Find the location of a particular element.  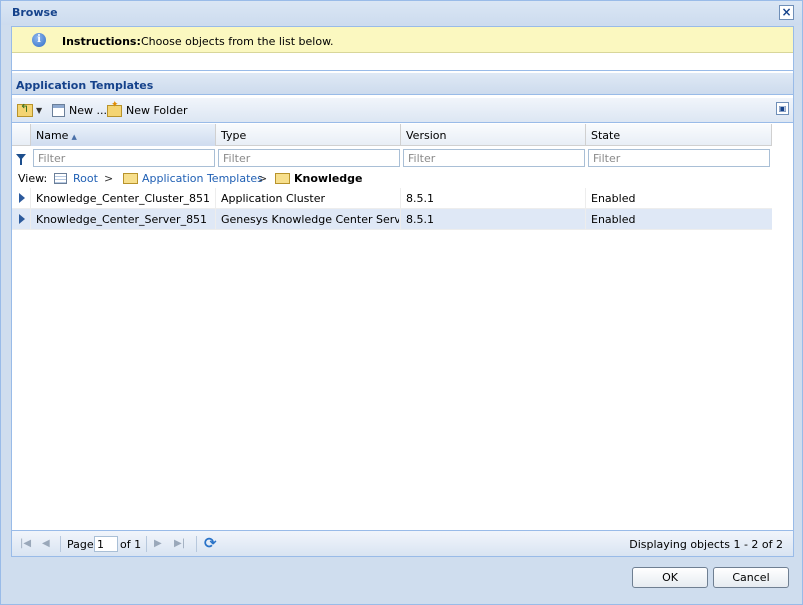

dialog-title: Browse is located at coordinates (35, 12).